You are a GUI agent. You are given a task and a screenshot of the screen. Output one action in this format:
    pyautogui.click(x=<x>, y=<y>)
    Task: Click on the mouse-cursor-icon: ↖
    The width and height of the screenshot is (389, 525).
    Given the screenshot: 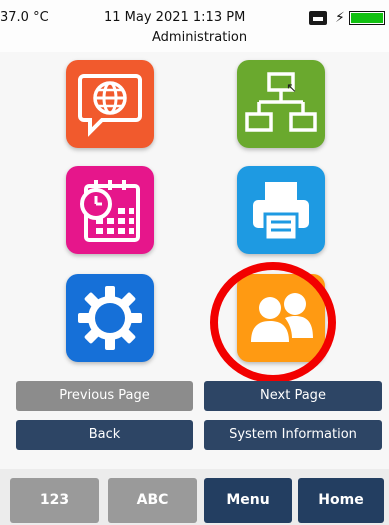 What is the action you would take?
    pyautogui.click(x=291, y=88)
    